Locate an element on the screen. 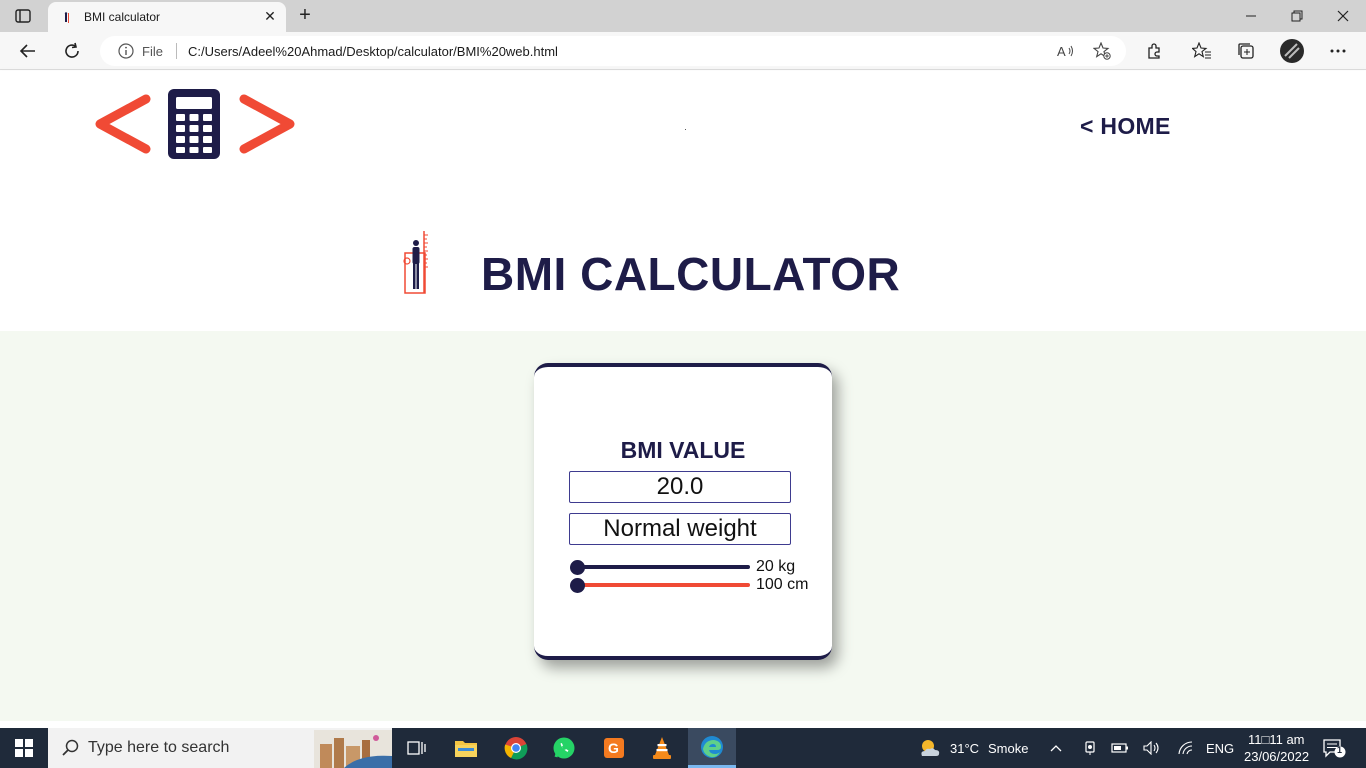 Image resolution: width=1366 pixels, height=768 pixels. favorites-icon is located at coordinates (1202, 51).